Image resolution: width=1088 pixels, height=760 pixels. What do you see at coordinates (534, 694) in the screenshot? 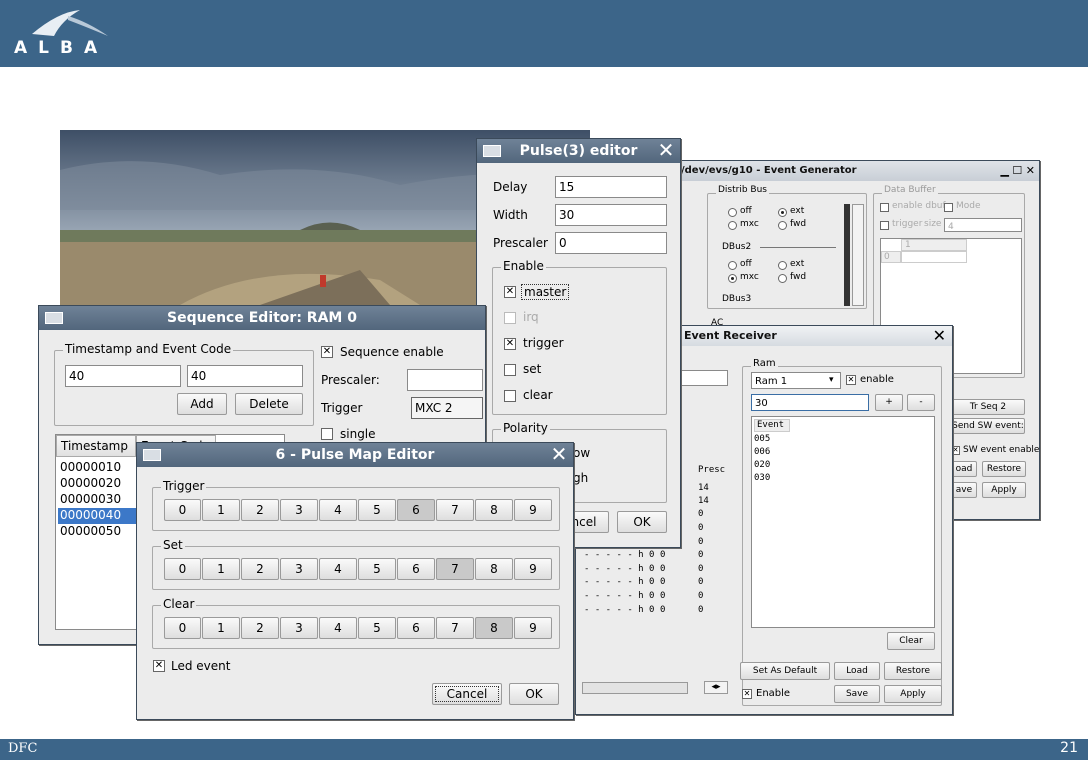
I see `pulse-map-ok-button: OK` at bounding box center [534, 694].